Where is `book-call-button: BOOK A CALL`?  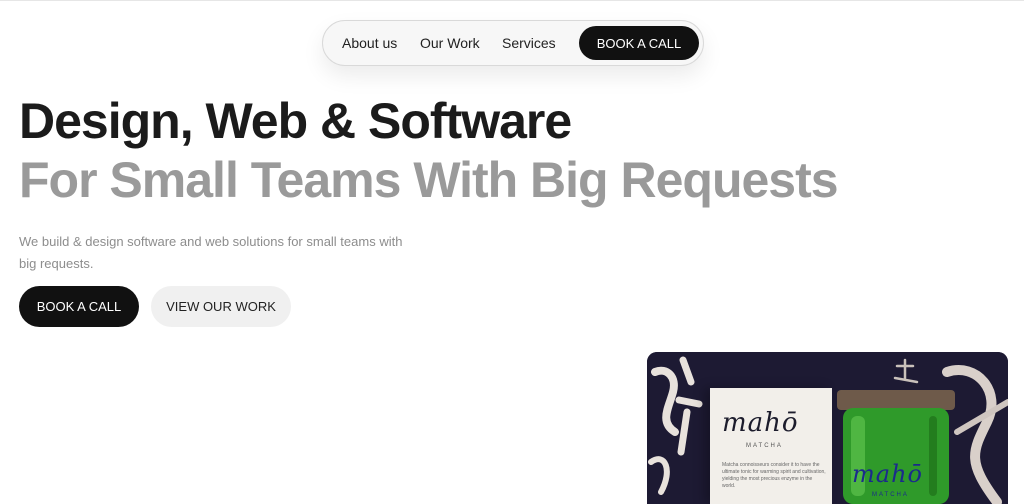
book-call-button: BOOK A CALL is located at coordinates (79, 306).